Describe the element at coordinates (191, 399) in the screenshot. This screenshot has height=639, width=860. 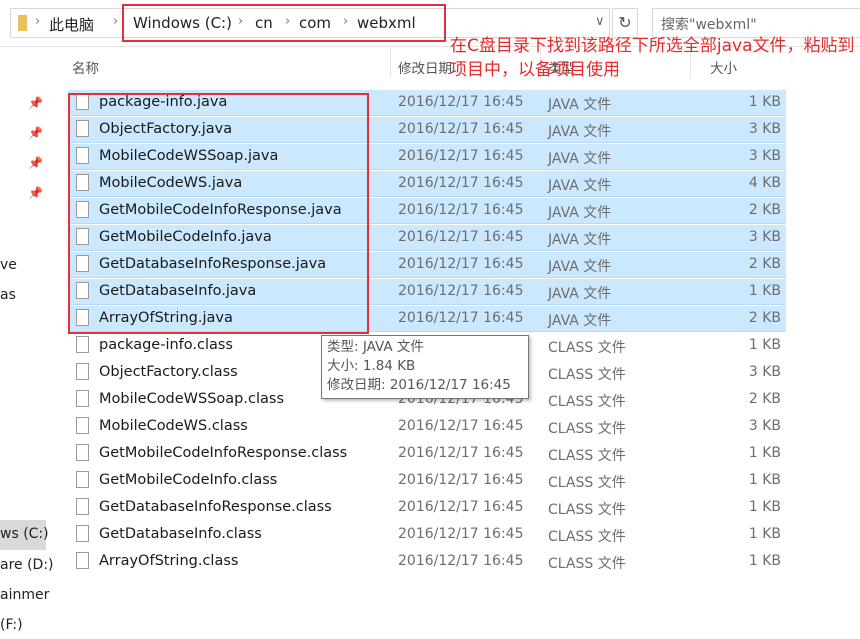
I see `file-name: MobileCodeWSSoap.class` at that location.